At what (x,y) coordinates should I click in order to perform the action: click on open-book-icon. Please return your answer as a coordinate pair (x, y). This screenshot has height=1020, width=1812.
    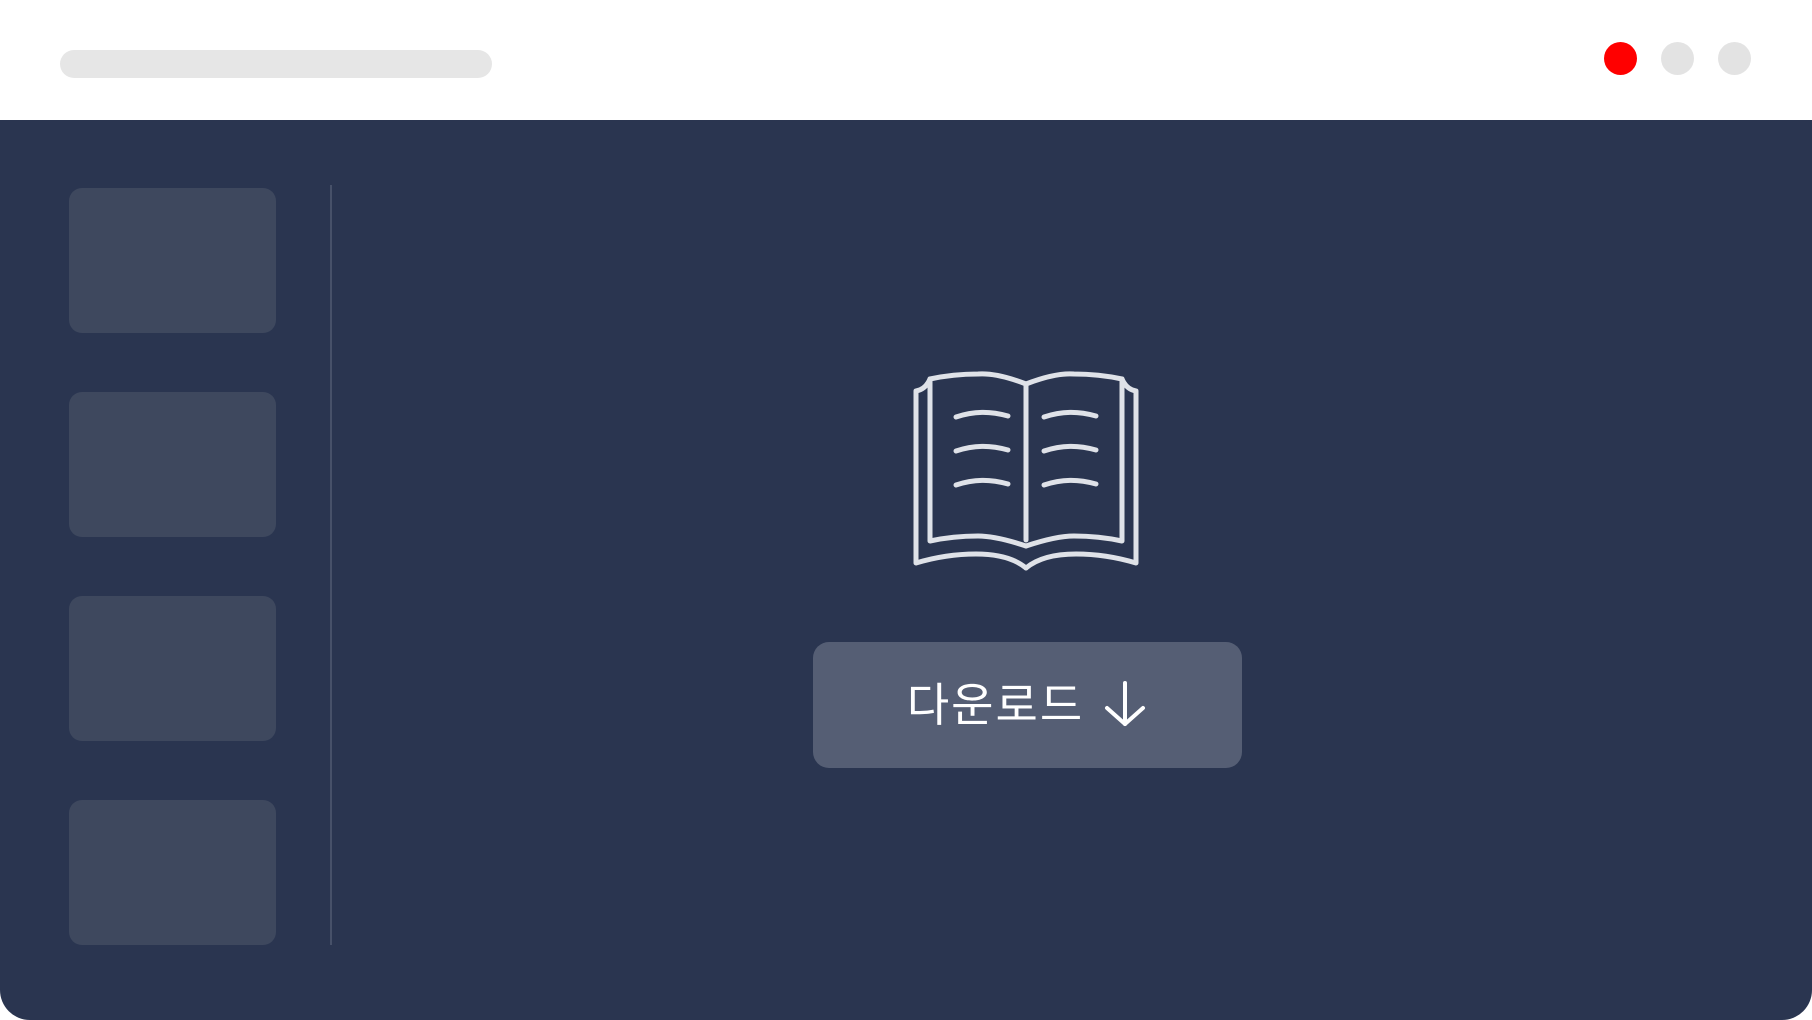
    Looking at the image, I should click on (1026, 471).